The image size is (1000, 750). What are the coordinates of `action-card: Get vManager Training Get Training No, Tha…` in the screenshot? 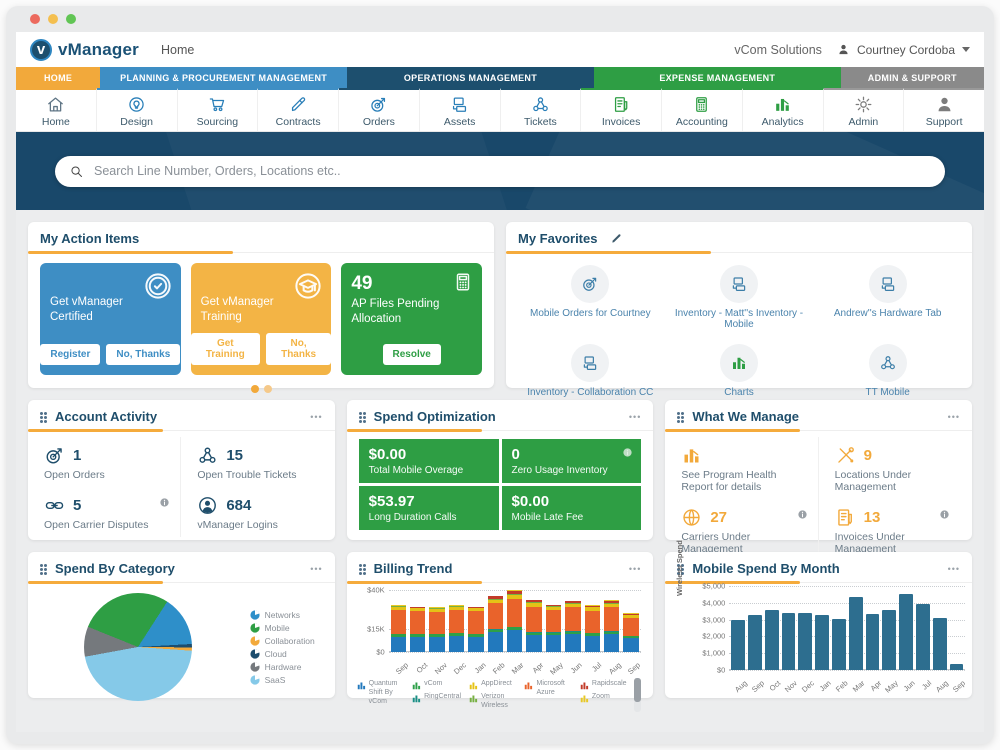 It's located at (261, 319).